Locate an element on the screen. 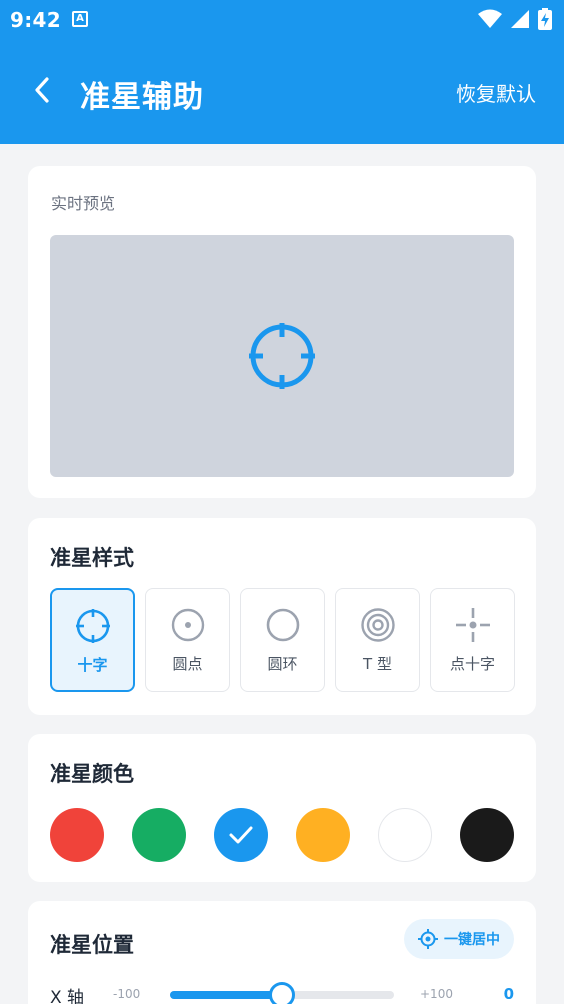  app-bar: 9:42 A 准星辅助 恢复默认 is located at coordinates (282, 72).